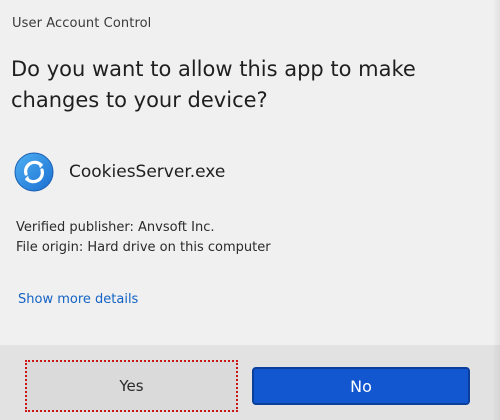 This screenshot has height=420, width=500. What do you see at coordinates (34, 172) in the screenshot?
I see `app-icon` at bounding box center [34, 172].